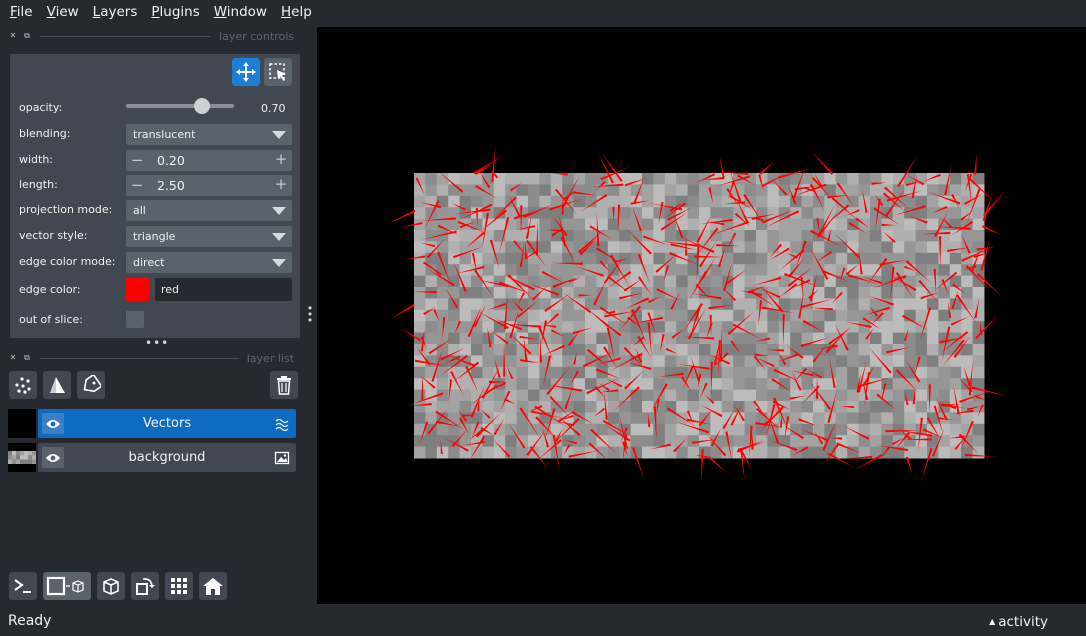 The width and height of the screenshot is (1086, 636). Describe the element at coordinates (170, 289) in the screenshot. I see `edge-color-value: red` at that location.